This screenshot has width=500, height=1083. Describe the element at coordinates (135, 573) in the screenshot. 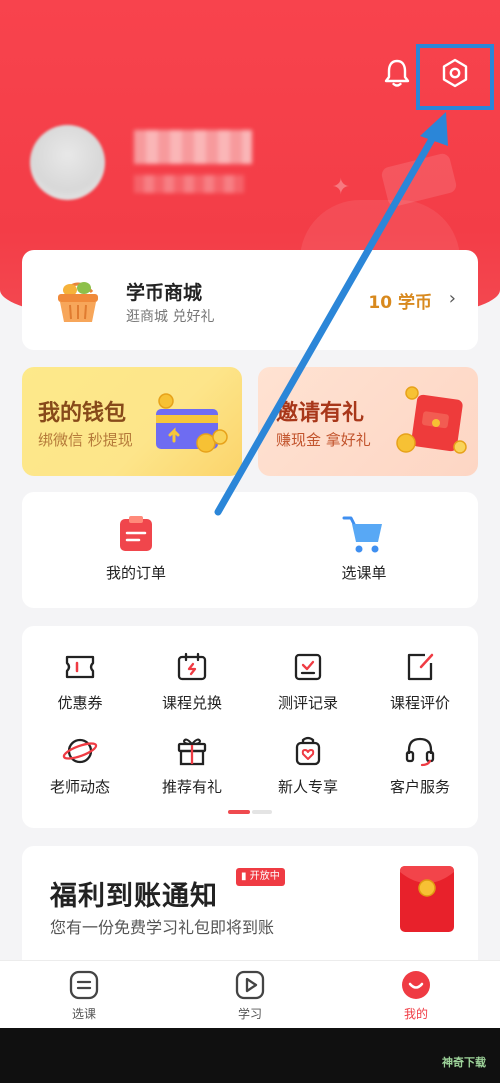

I see `my-orders-label: 我的订单` at that location.